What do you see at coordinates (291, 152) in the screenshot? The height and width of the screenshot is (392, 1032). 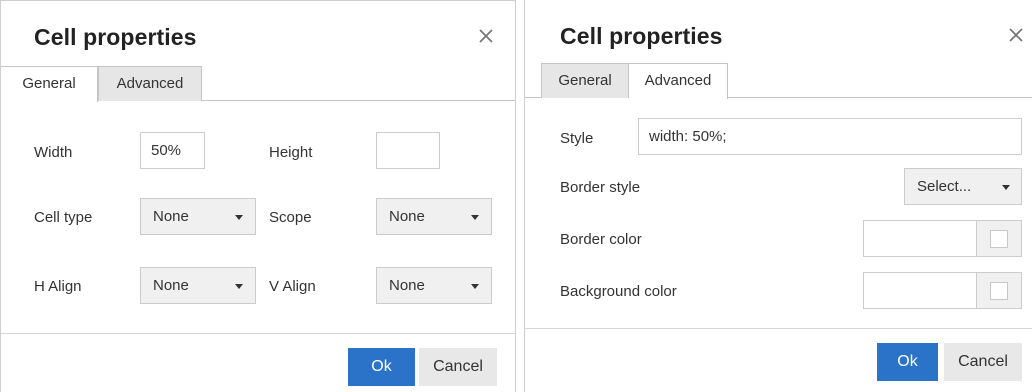 I see `height-label: Height` at bounding box center [291, 152].